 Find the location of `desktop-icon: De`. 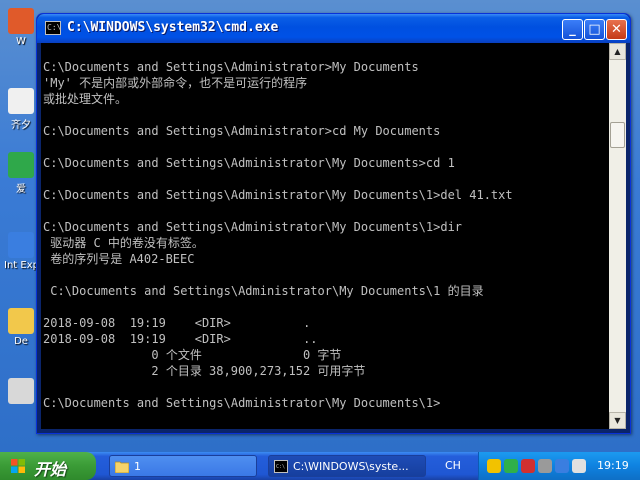

desktop-icon: De is located at coordinates (21, 327).